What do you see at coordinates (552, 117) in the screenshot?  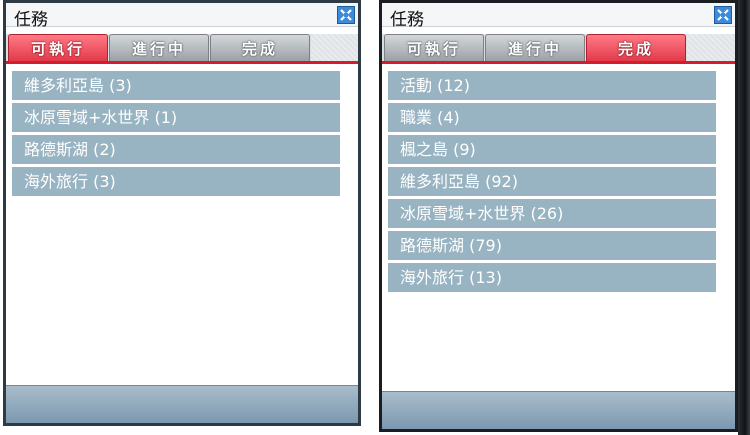 I see `list-item: 職業 (4)` at bounding box center [552, 117].